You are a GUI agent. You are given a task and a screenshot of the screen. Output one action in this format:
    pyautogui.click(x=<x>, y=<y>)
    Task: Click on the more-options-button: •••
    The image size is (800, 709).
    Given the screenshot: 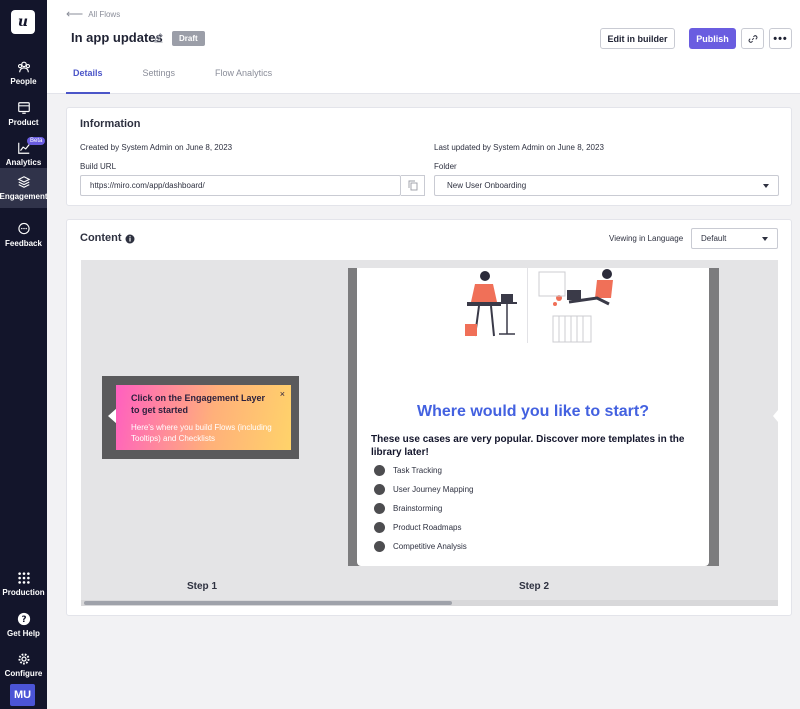 What is the action you would take?
    pyautogui.click(x=780, y=38)
    